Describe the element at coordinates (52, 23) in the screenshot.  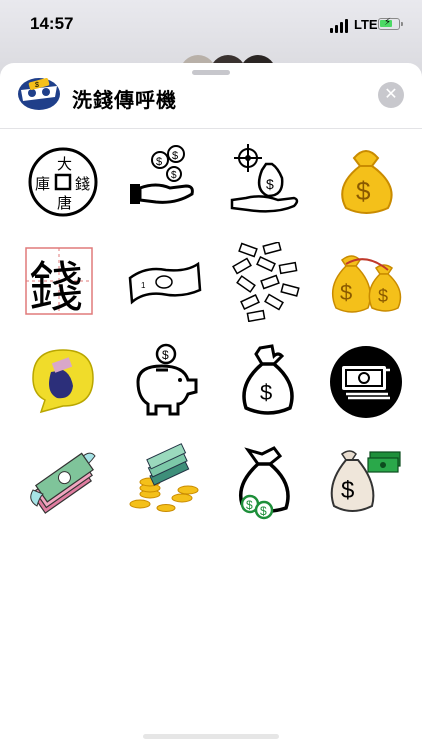
I see `status-time: 14:57` at that location.